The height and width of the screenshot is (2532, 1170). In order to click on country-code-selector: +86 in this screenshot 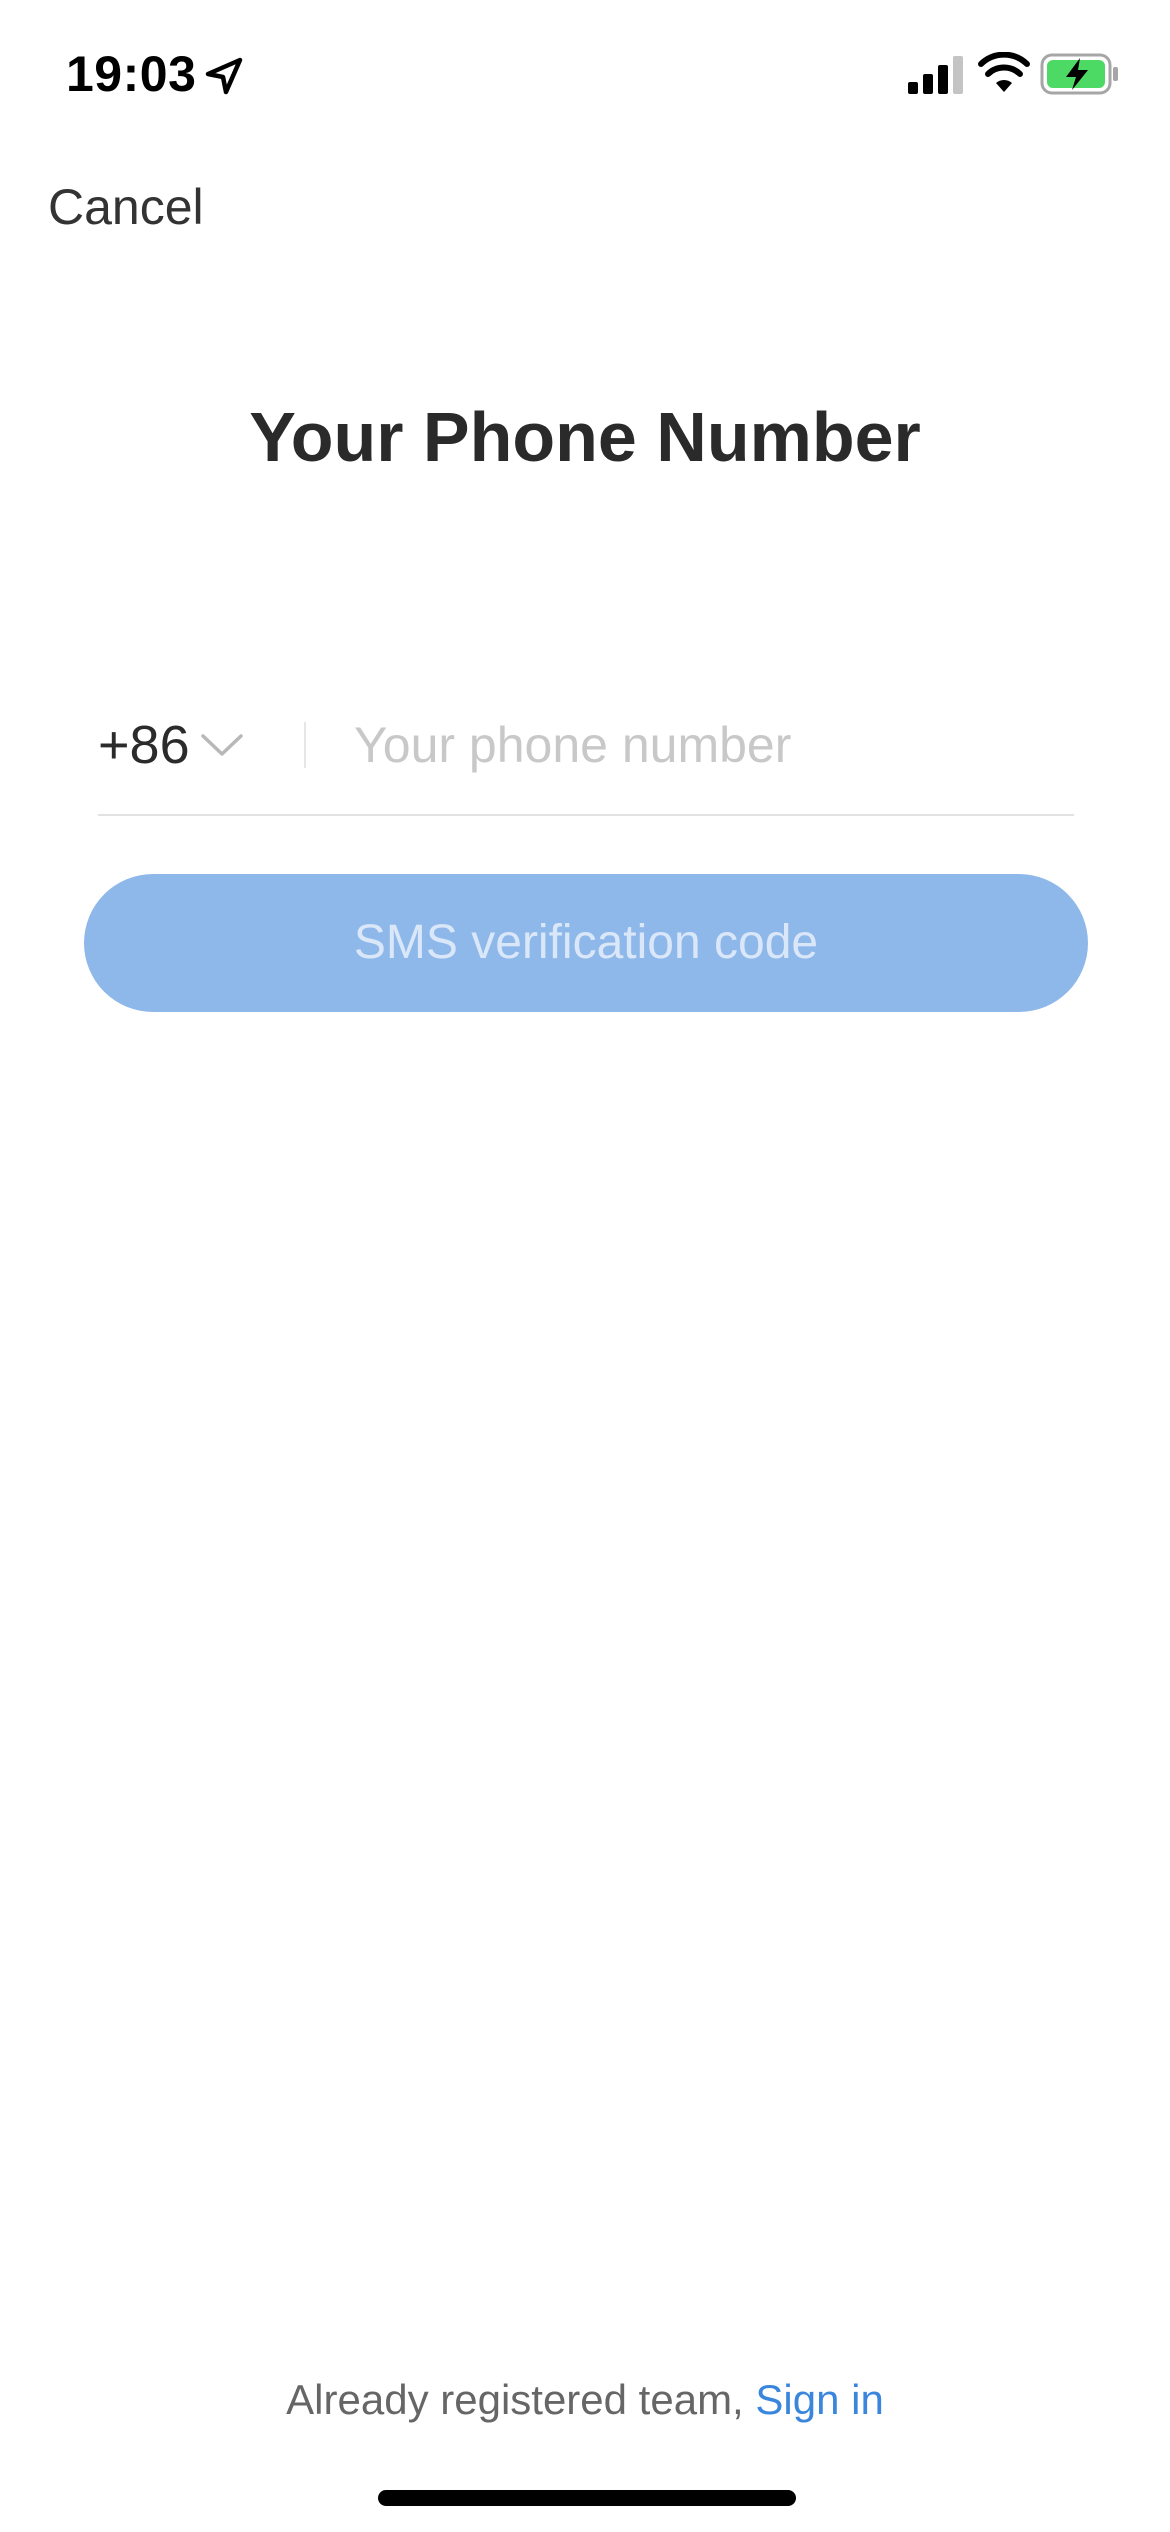, I will do `click(171, 745)`.